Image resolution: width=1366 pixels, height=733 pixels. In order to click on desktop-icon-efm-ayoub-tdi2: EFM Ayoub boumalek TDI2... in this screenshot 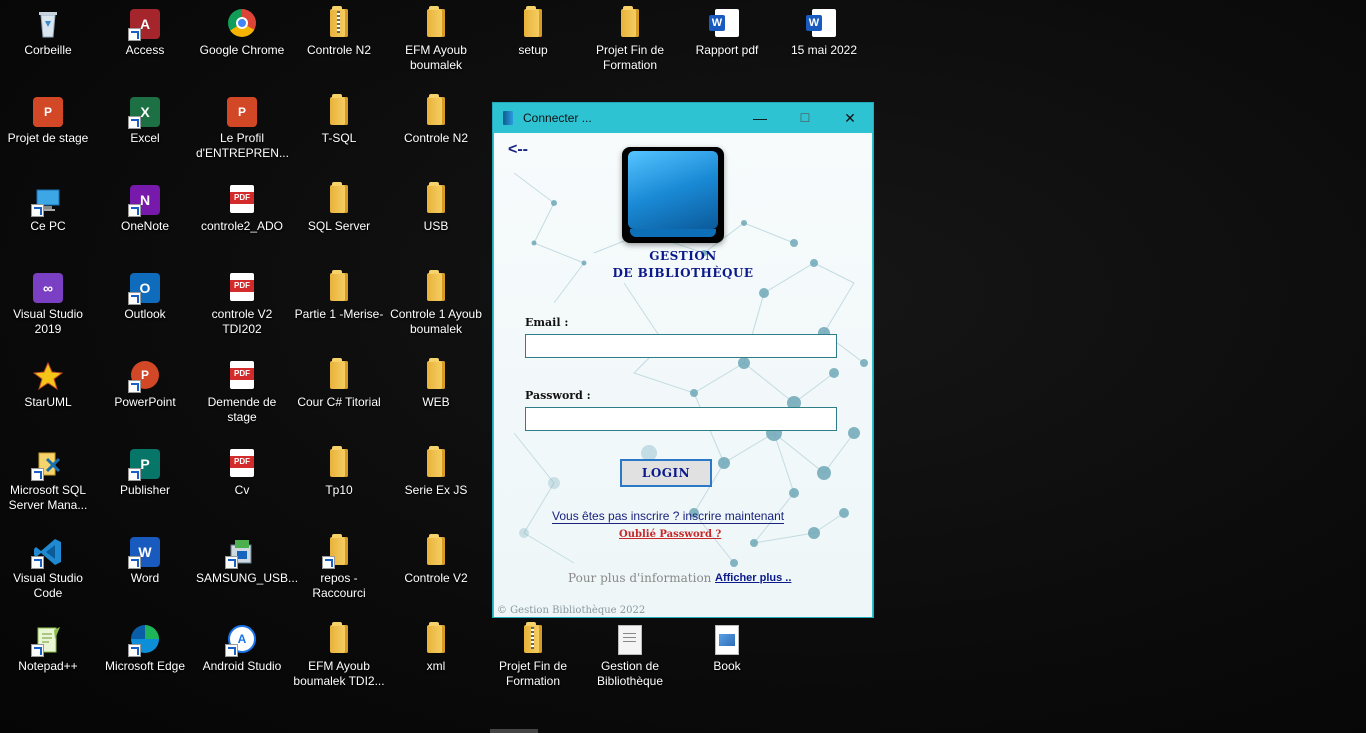, I will do `click(339, 661)`.